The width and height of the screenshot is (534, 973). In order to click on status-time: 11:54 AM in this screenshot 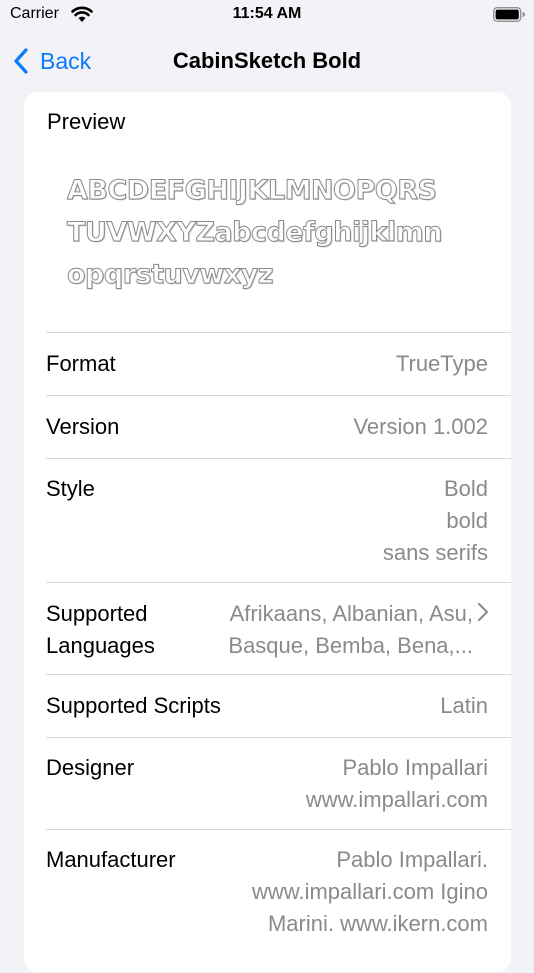, I will do `click(267, 13)`.